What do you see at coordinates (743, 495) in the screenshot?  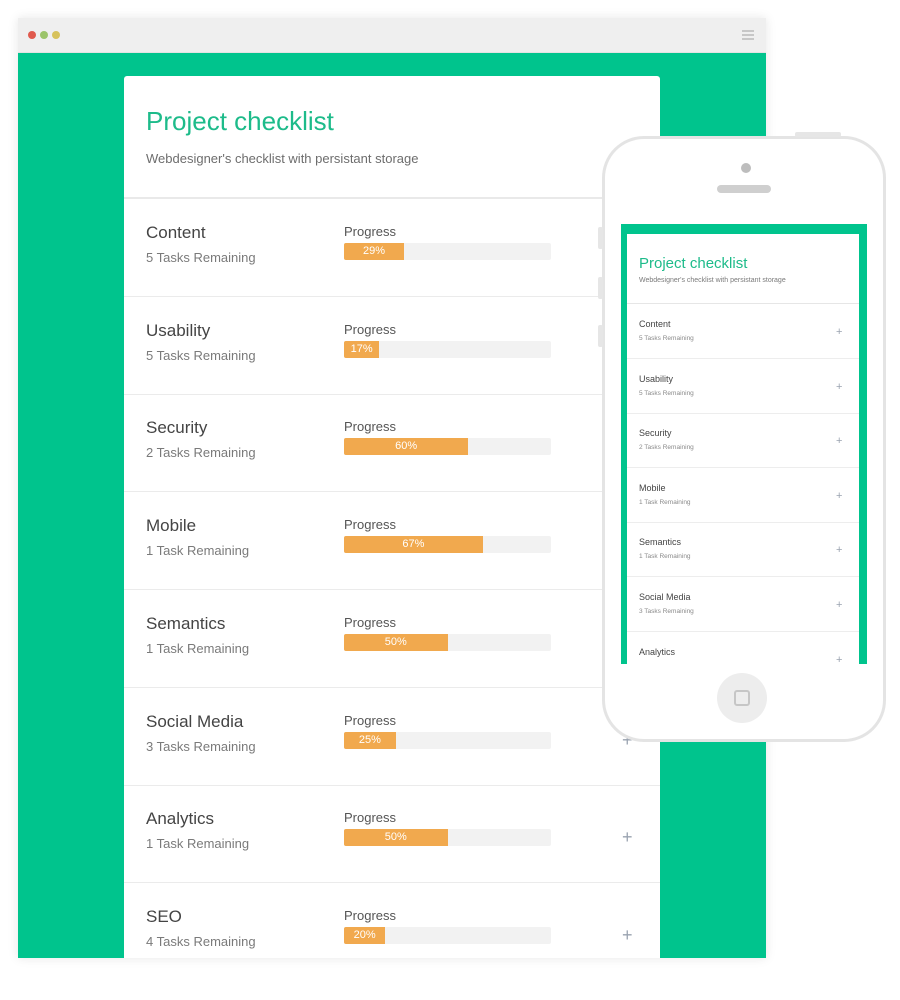 I see `mobile-checklist-row: Mobile 1 Task Remaining +` at bounding box center [743, 495].